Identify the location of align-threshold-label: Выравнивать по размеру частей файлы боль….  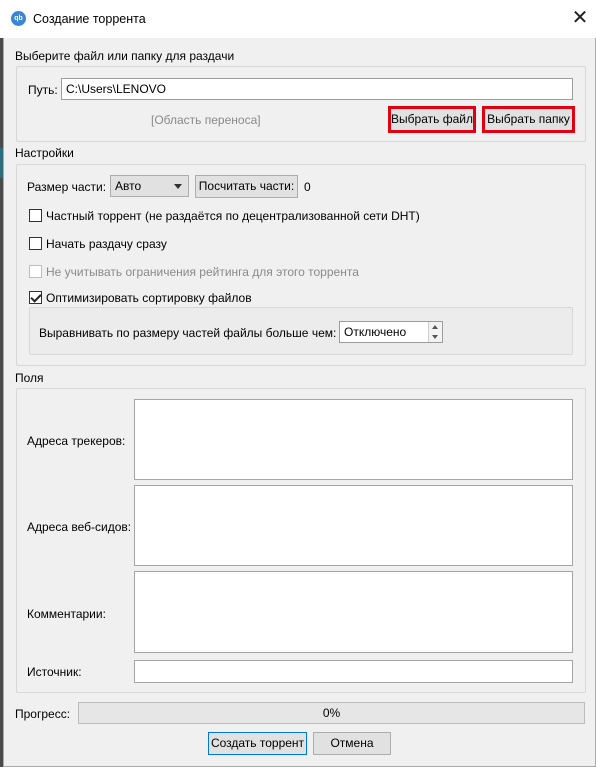
(188, 333).